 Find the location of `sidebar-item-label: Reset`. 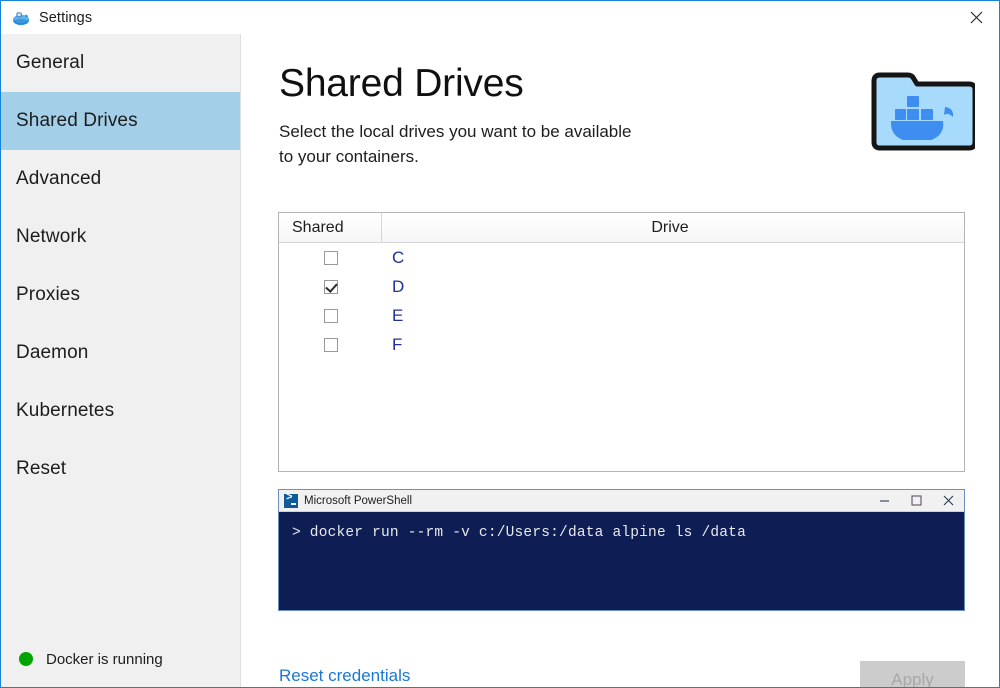

sidebar-item-label: Reset is located at coordinates (41, 468).